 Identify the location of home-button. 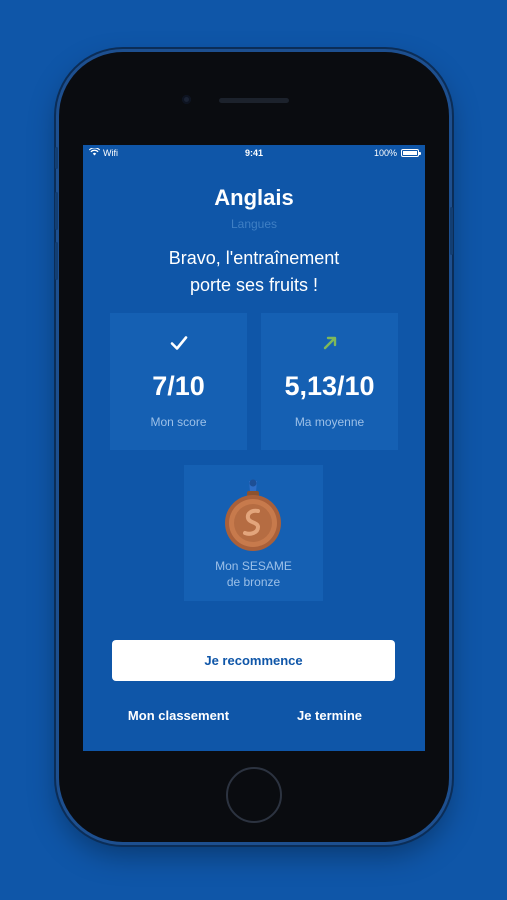
(254, 795).